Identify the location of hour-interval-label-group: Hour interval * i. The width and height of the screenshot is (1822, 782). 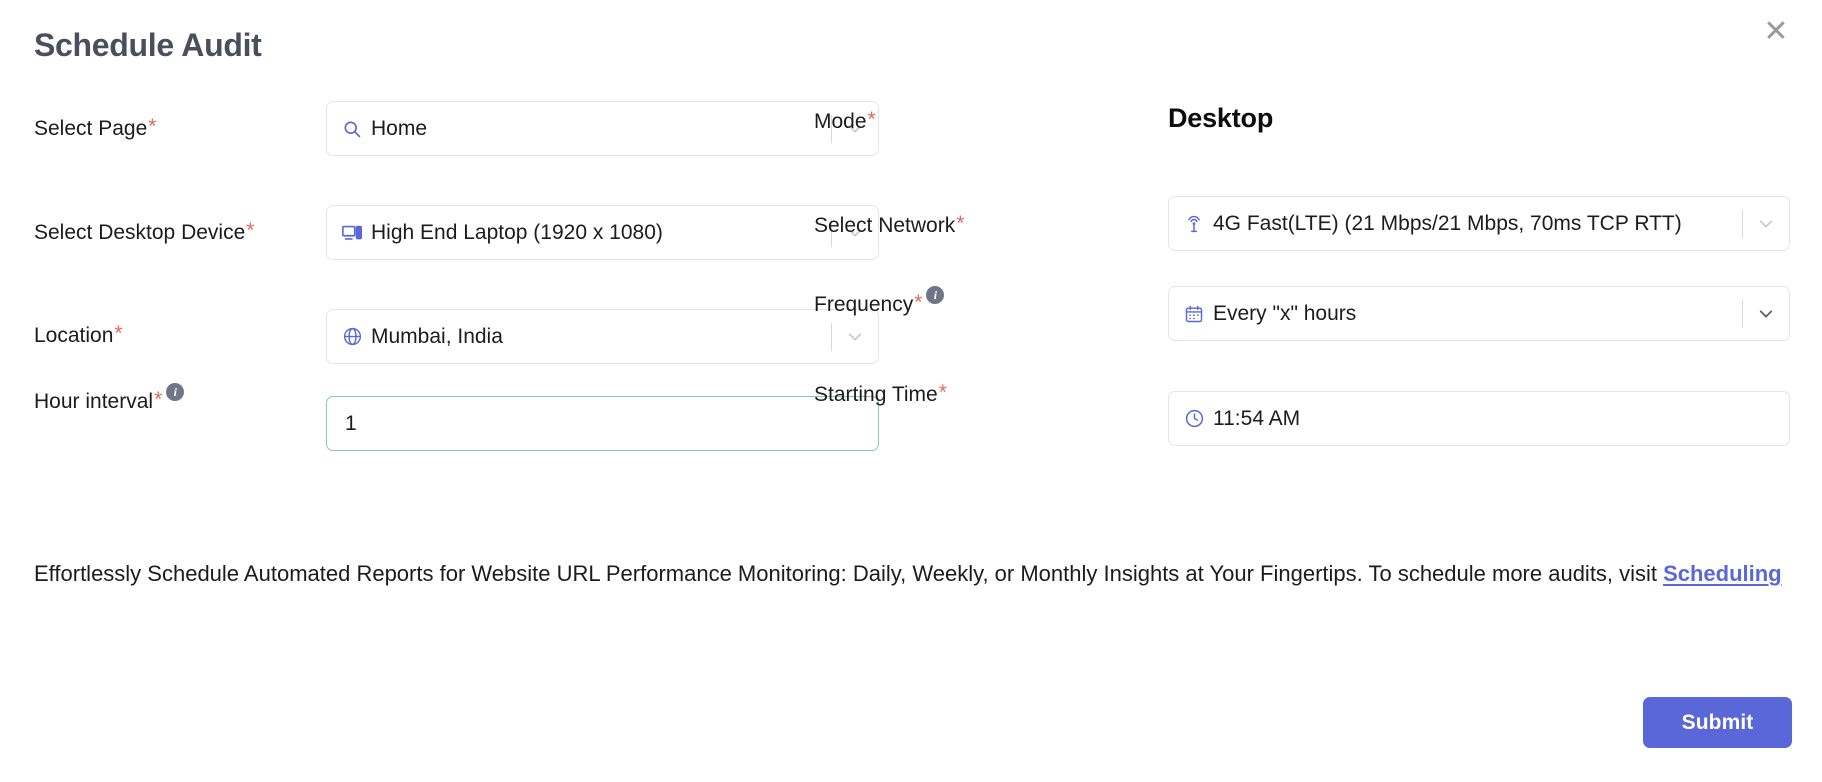
(109, 398).